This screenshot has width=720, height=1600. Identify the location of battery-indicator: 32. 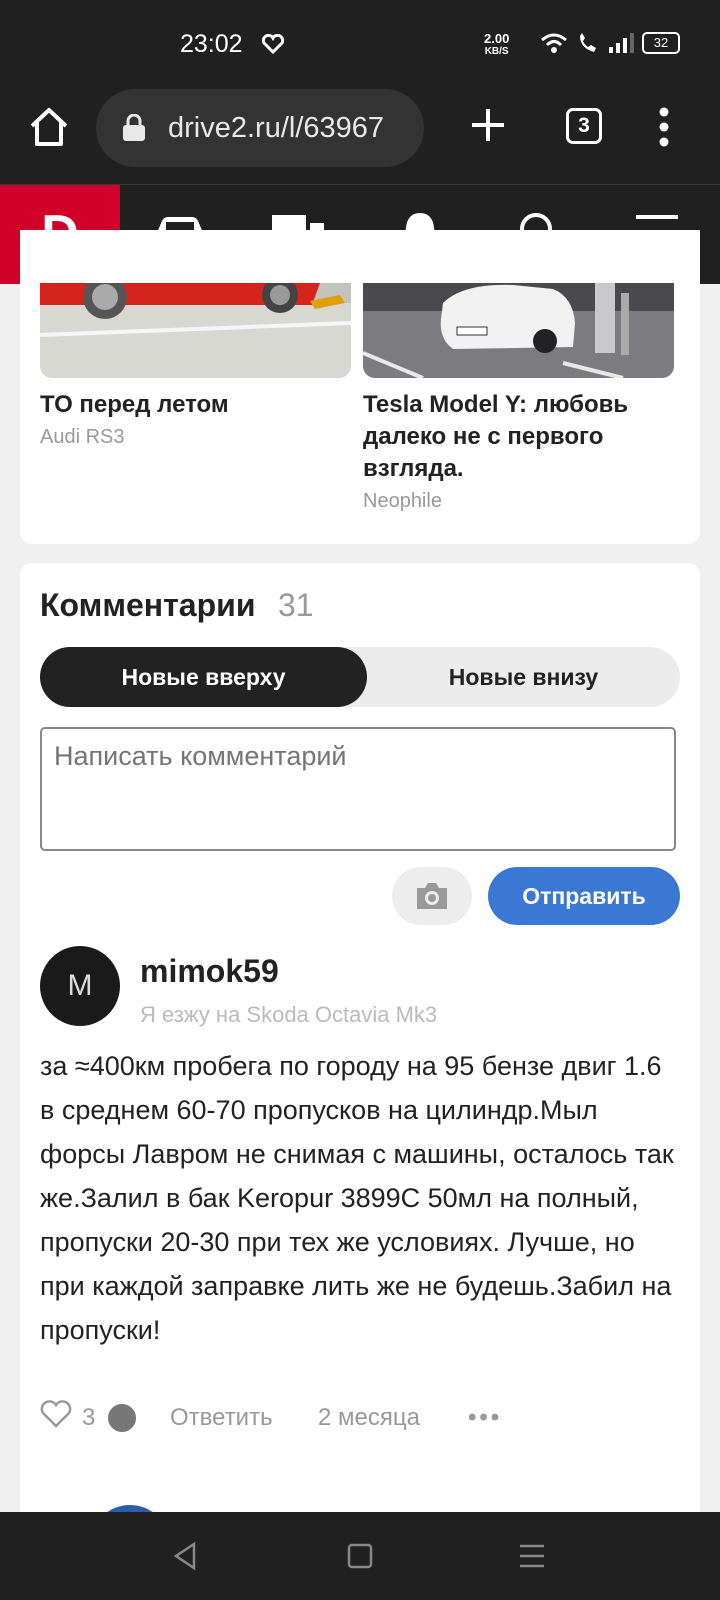
(661, 43).